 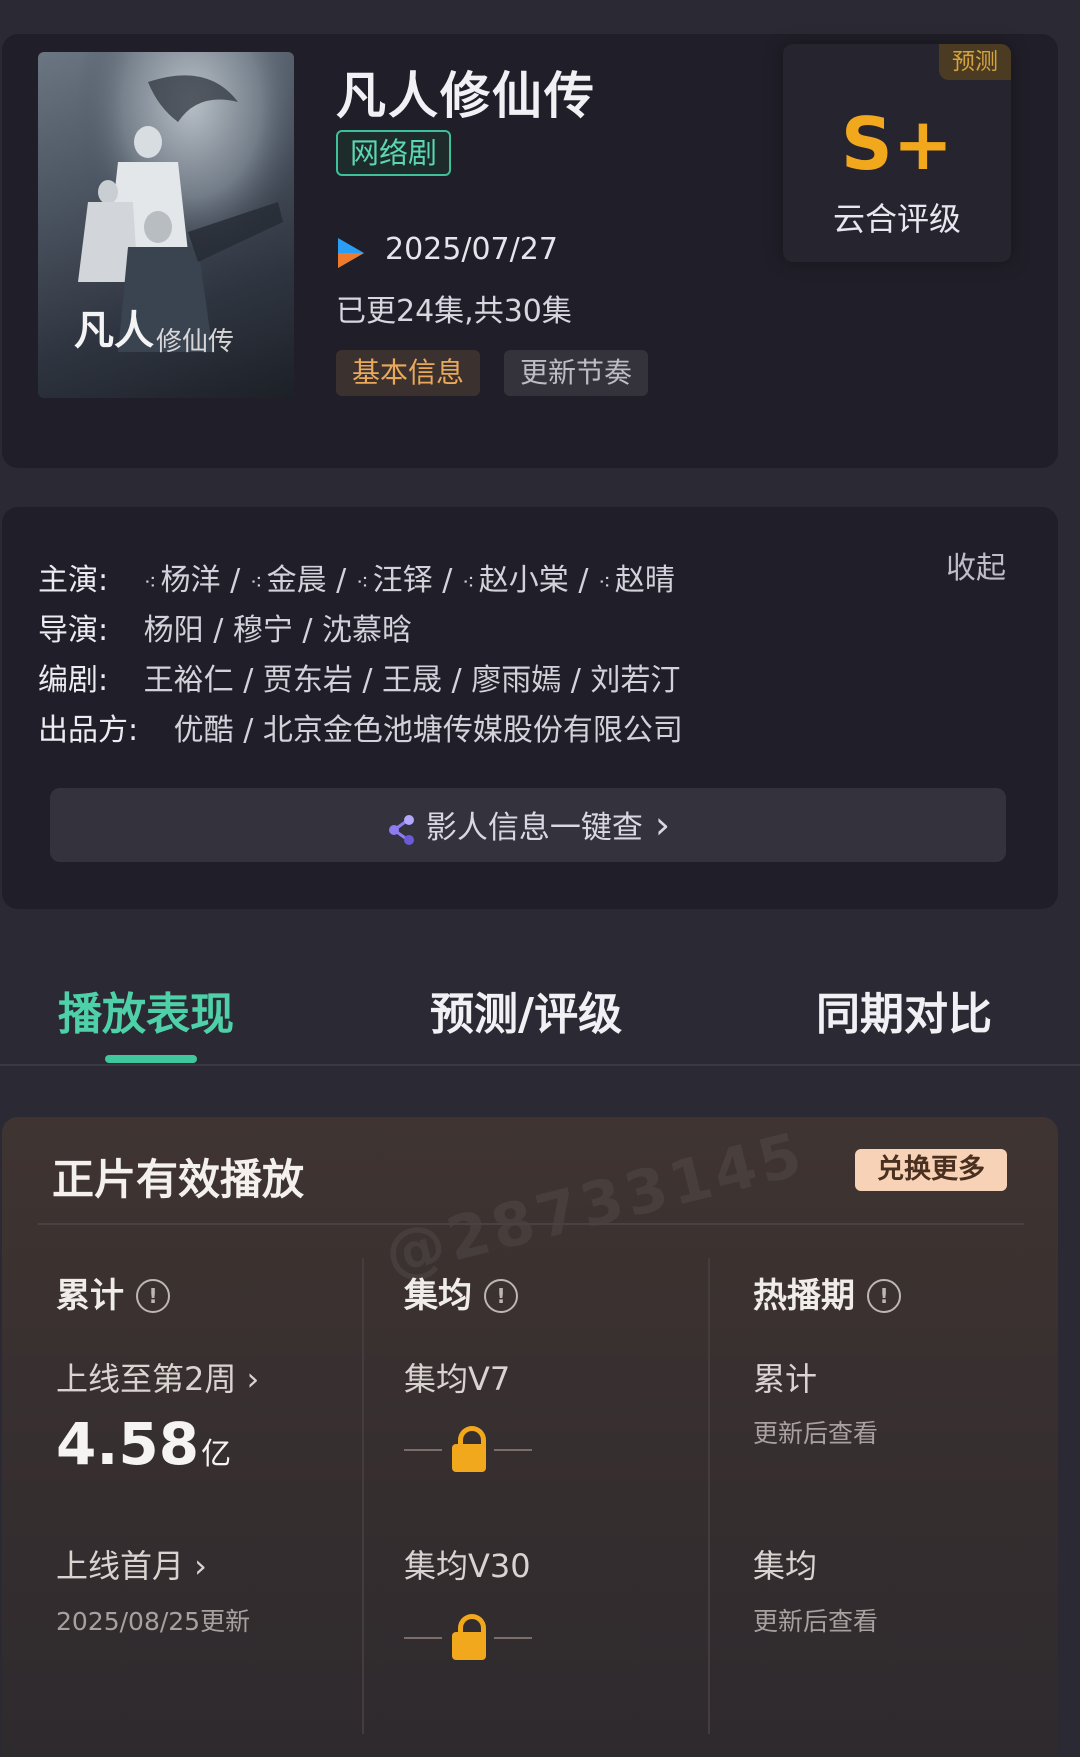 What do you see at coordinates (428, 730) in the screenshot?
I see `producer-names: 优酷 / 北京金色池塘传媒股份有限公司` at bounding box center [428, 730].